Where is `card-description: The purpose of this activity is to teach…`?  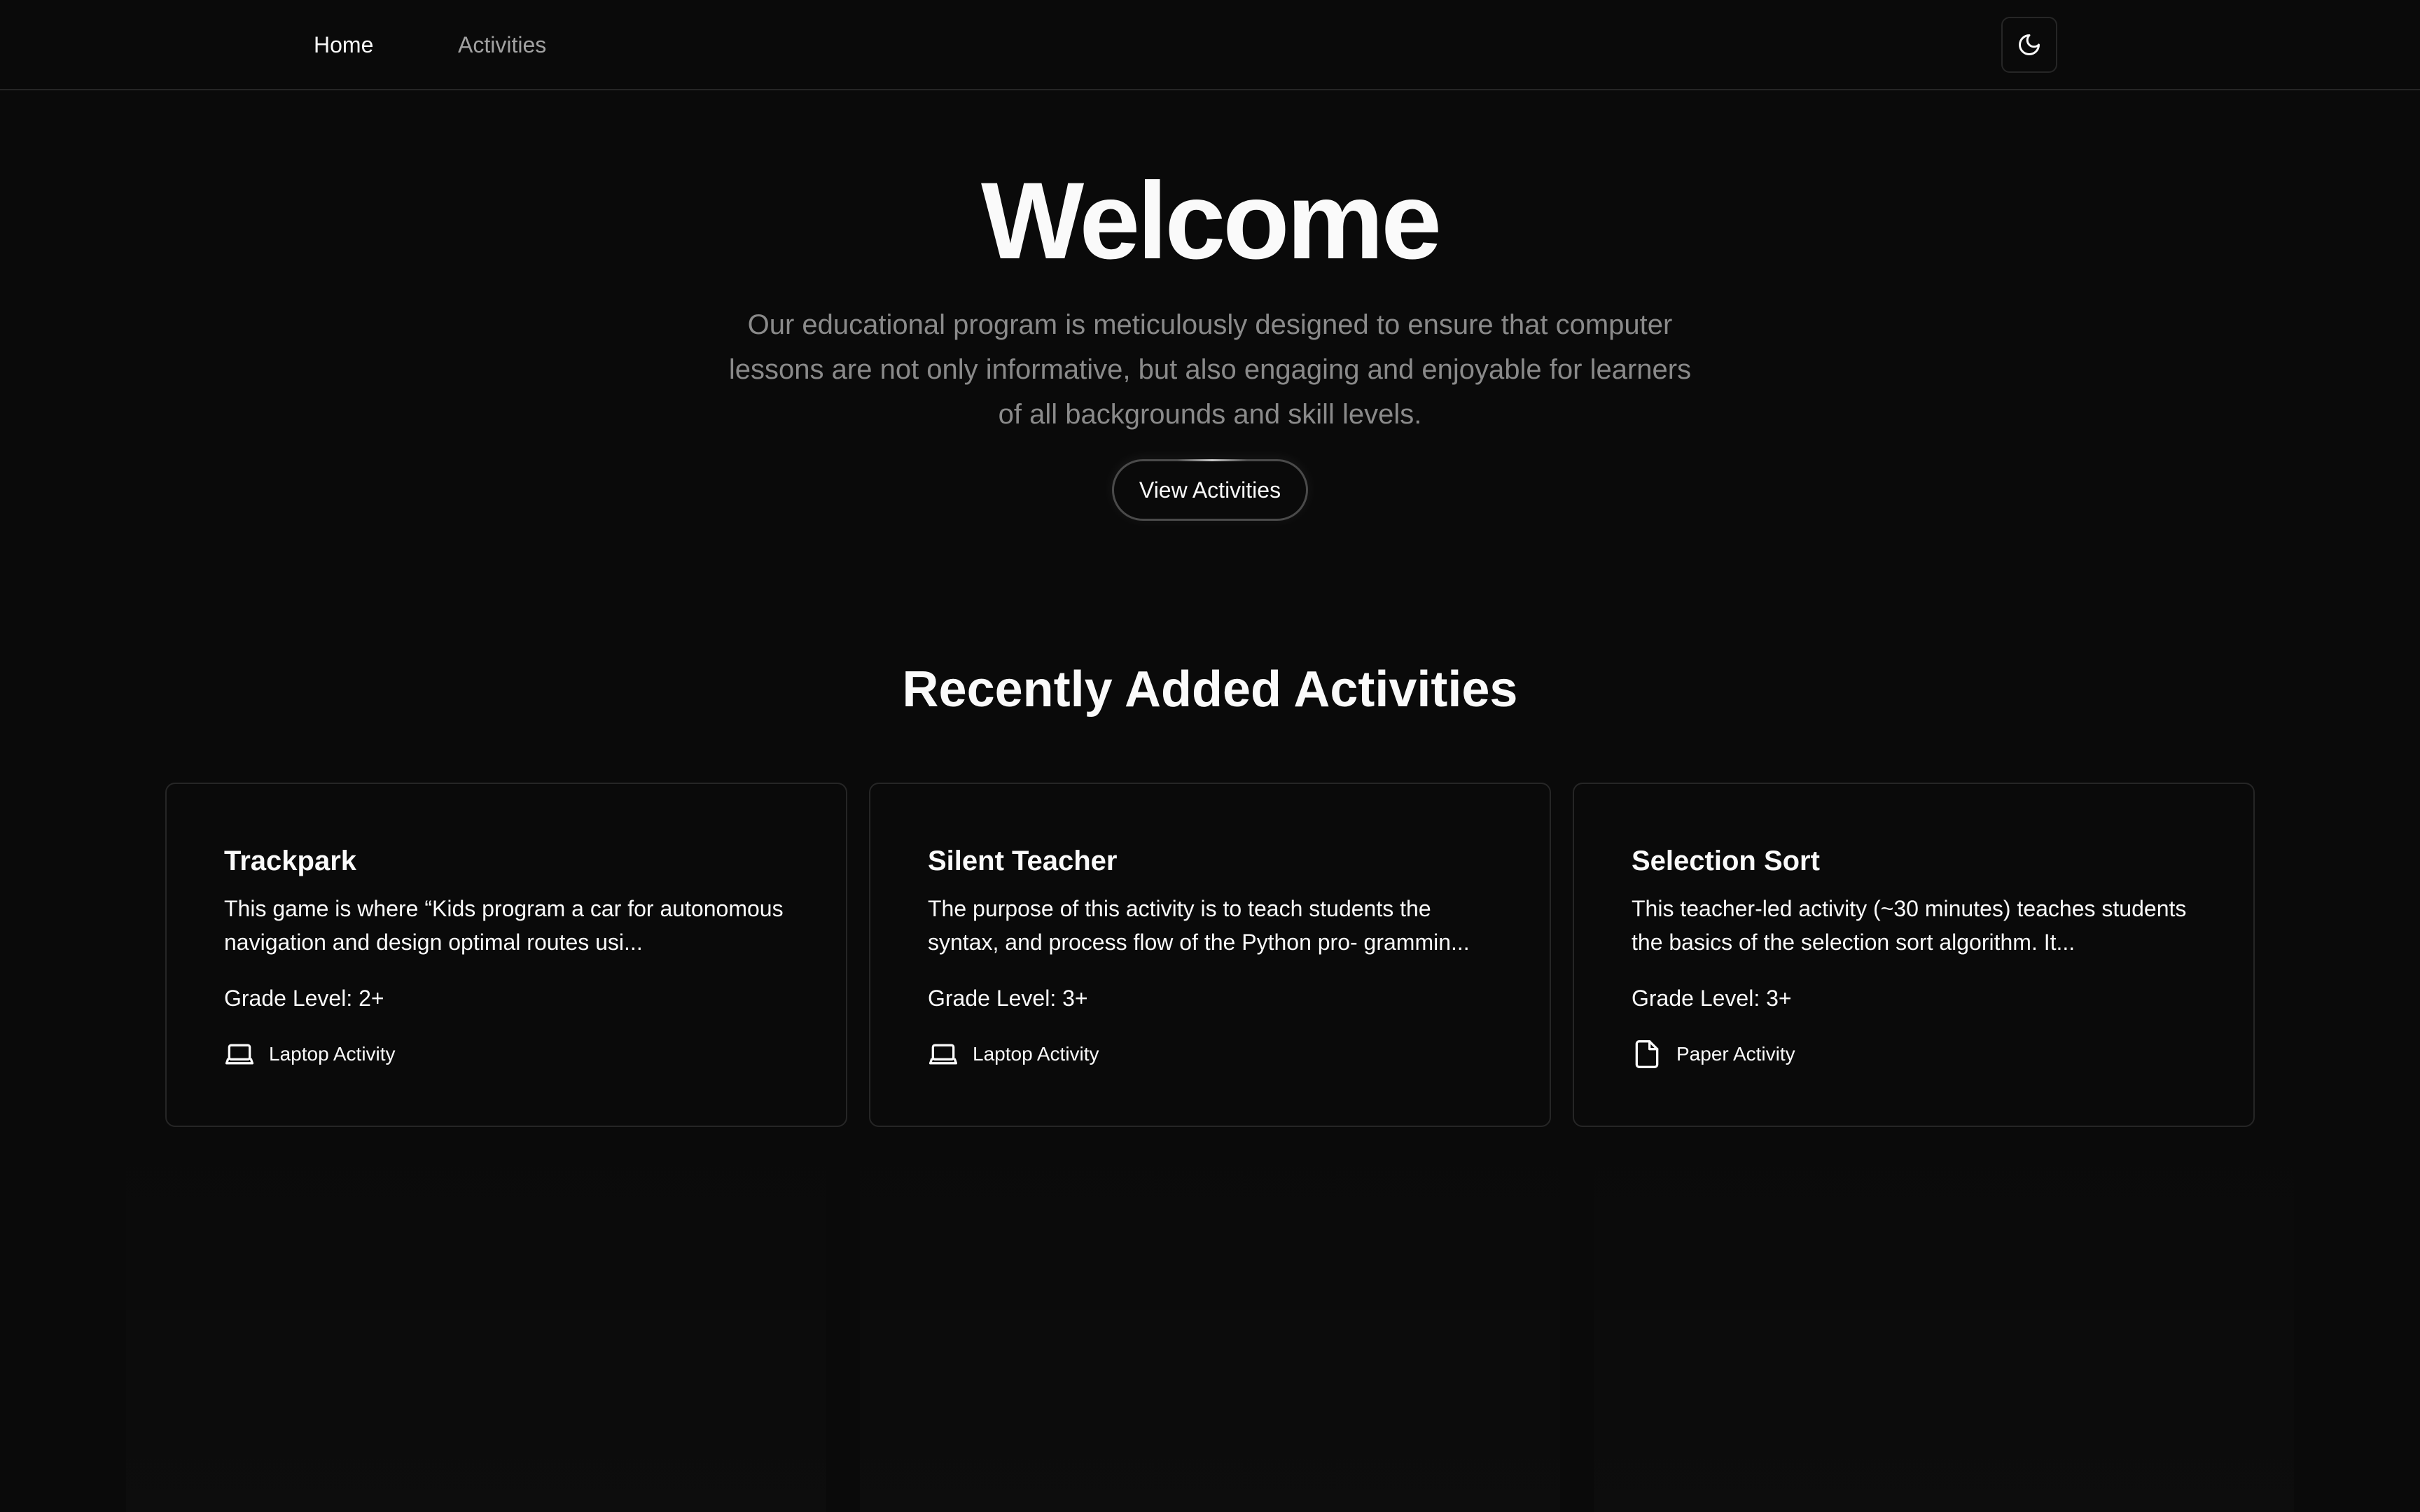 card-description: The purpose of this activity is to teach… is located at coordinates (1199, 925).